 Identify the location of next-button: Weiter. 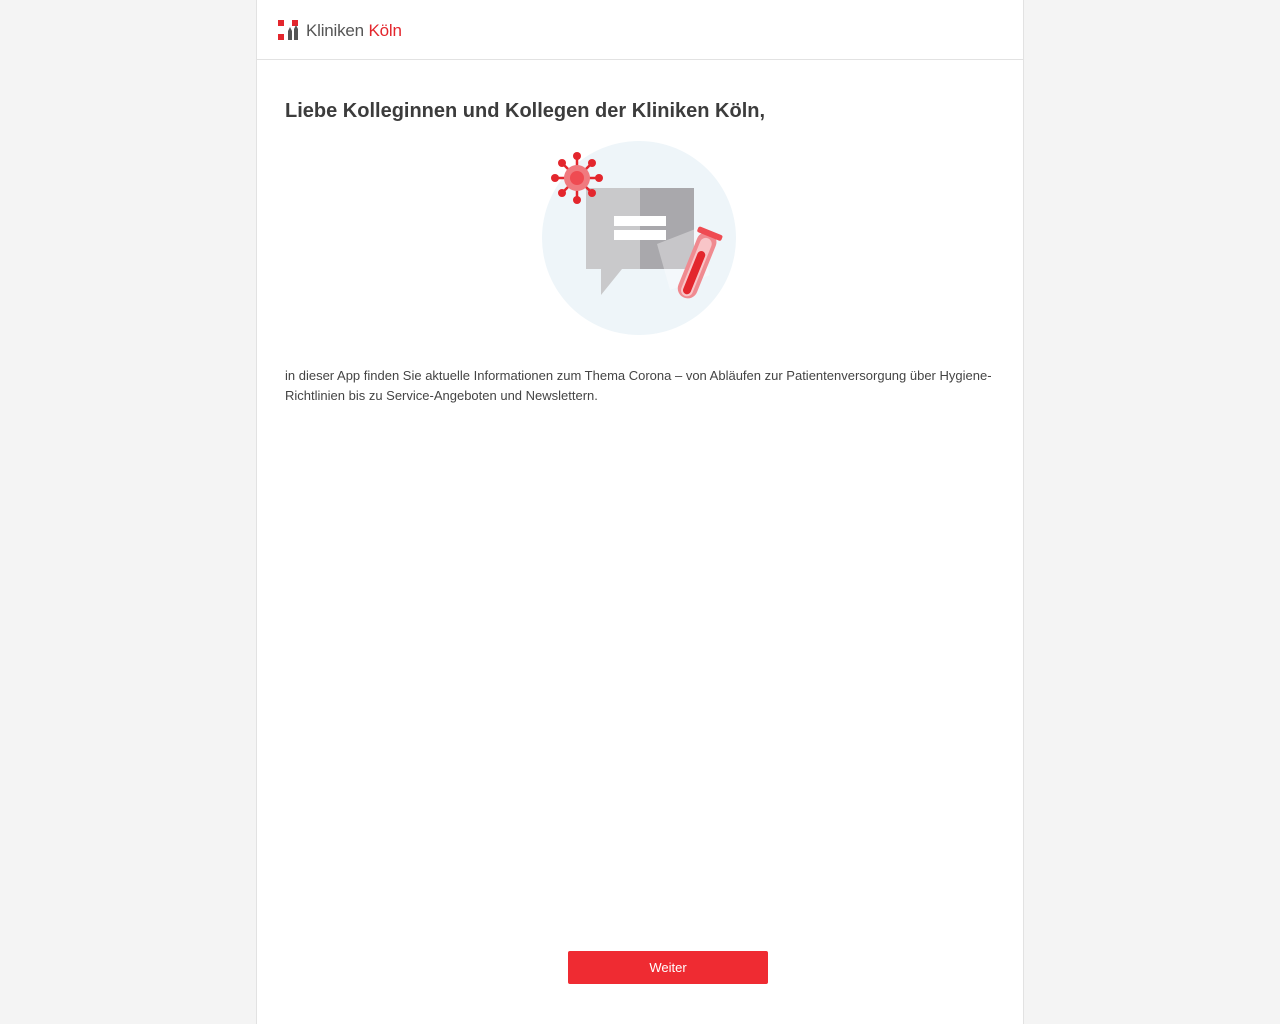
(668, 967).